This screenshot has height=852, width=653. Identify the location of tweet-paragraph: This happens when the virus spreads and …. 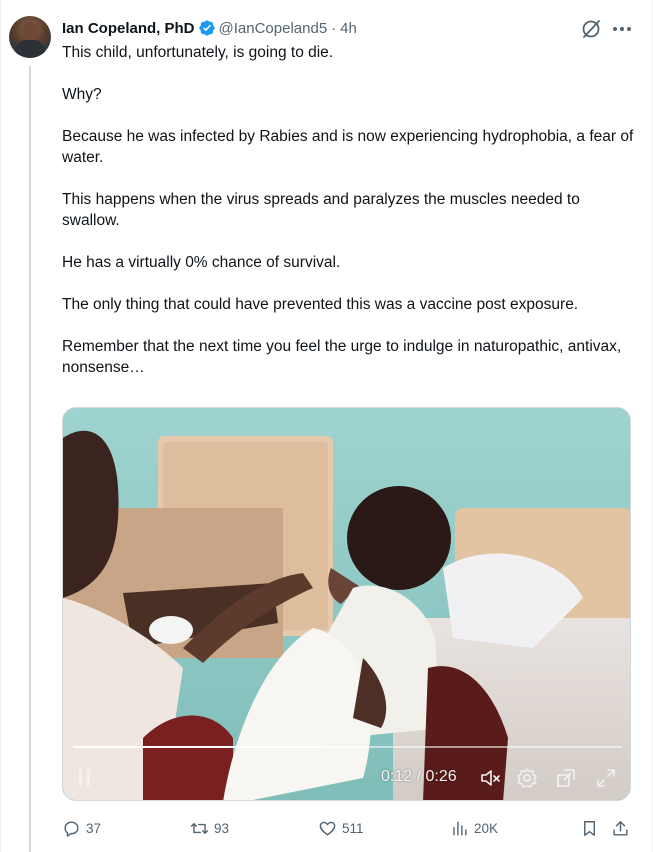
(321, 210).